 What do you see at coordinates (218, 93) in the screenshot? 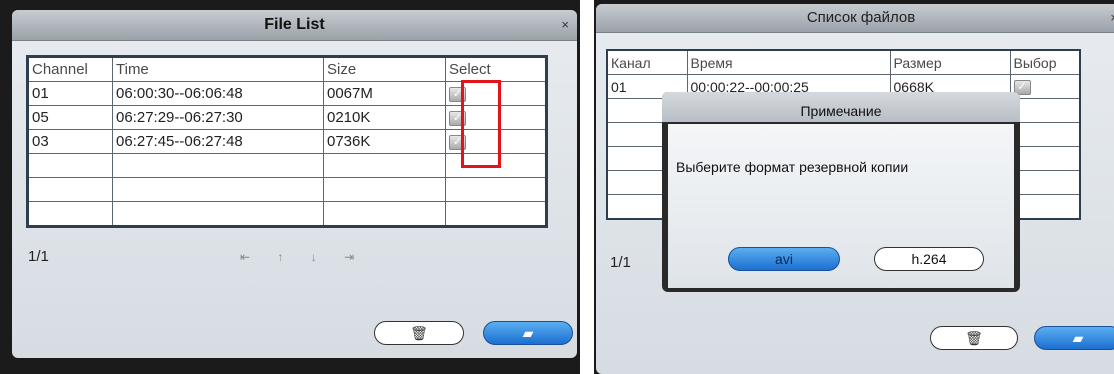
I see `cell-time: 06:00:30--06:06:48` at bounding box center [218, 93].